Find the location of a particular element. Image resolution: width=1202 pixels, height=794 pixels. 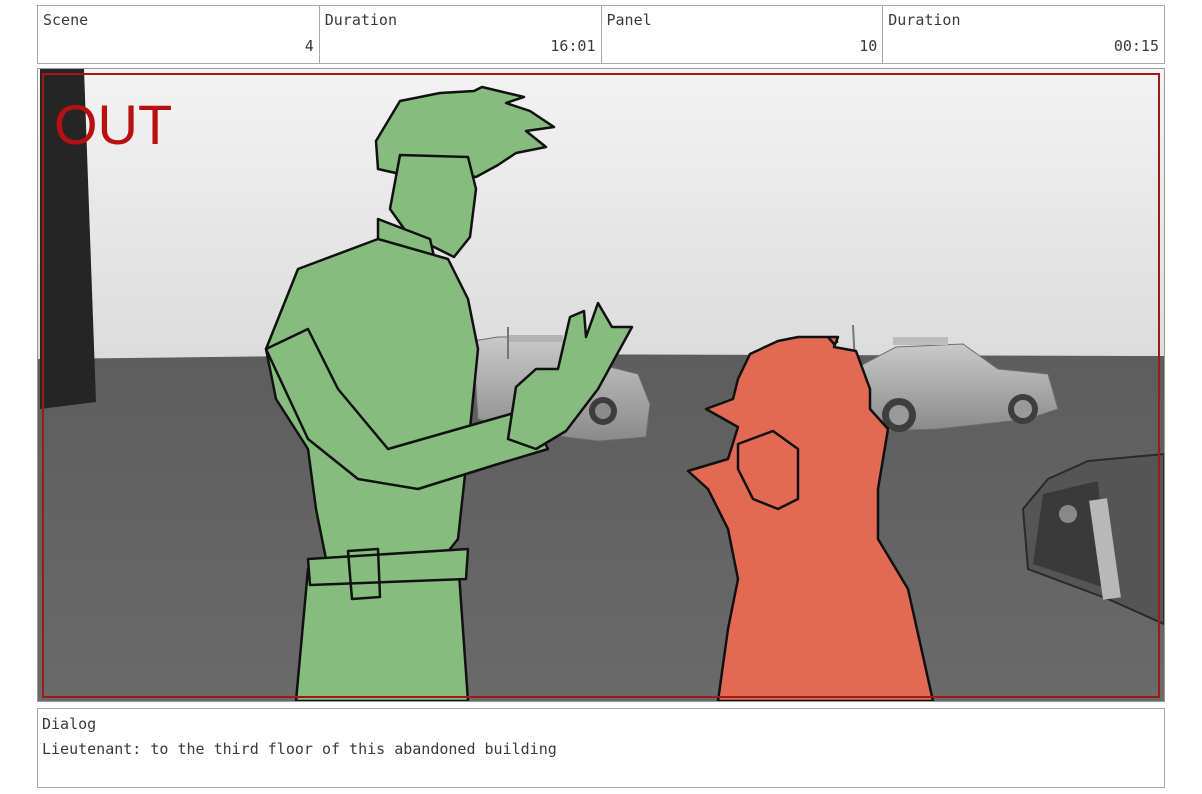

scene-duration-value: 16:01 is located at coordinates (573, 46).